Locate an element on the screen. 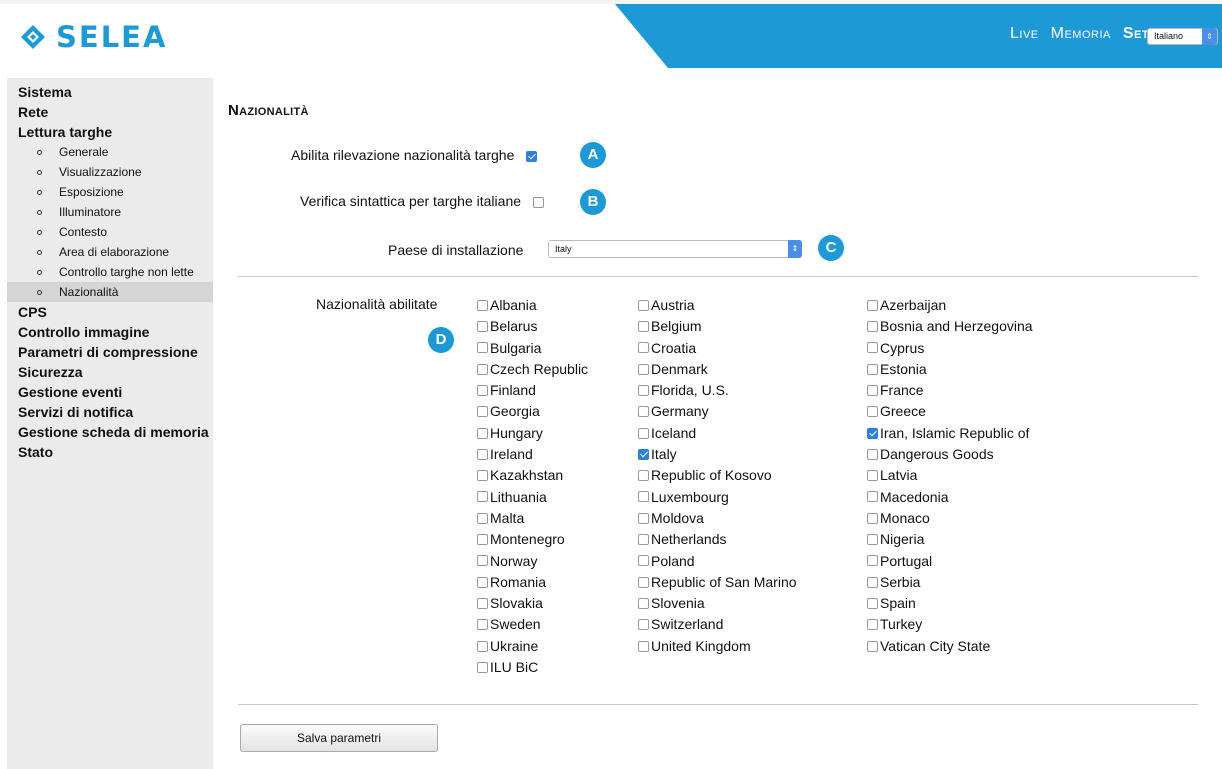 This screenshot has width=1222, height=769. nationality-item: Luxembourg is located at coordinates (717, 497).